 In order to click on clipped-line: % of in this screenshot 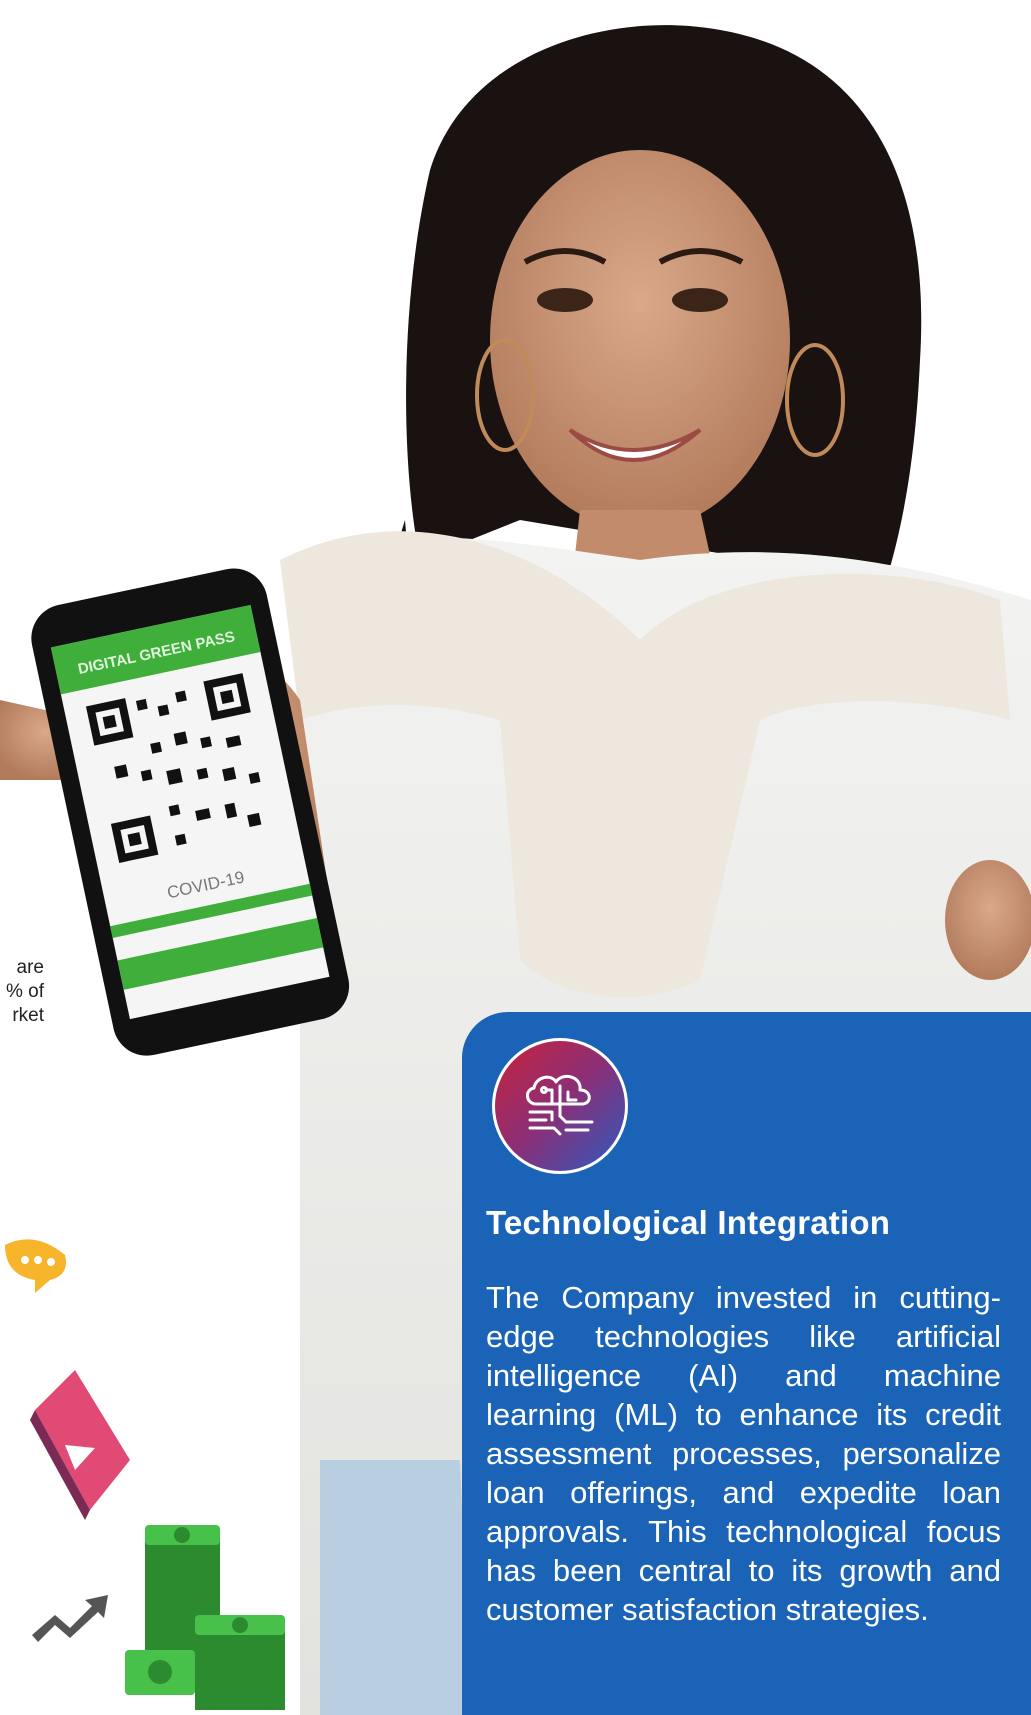, I will do `click(24, 991)`.